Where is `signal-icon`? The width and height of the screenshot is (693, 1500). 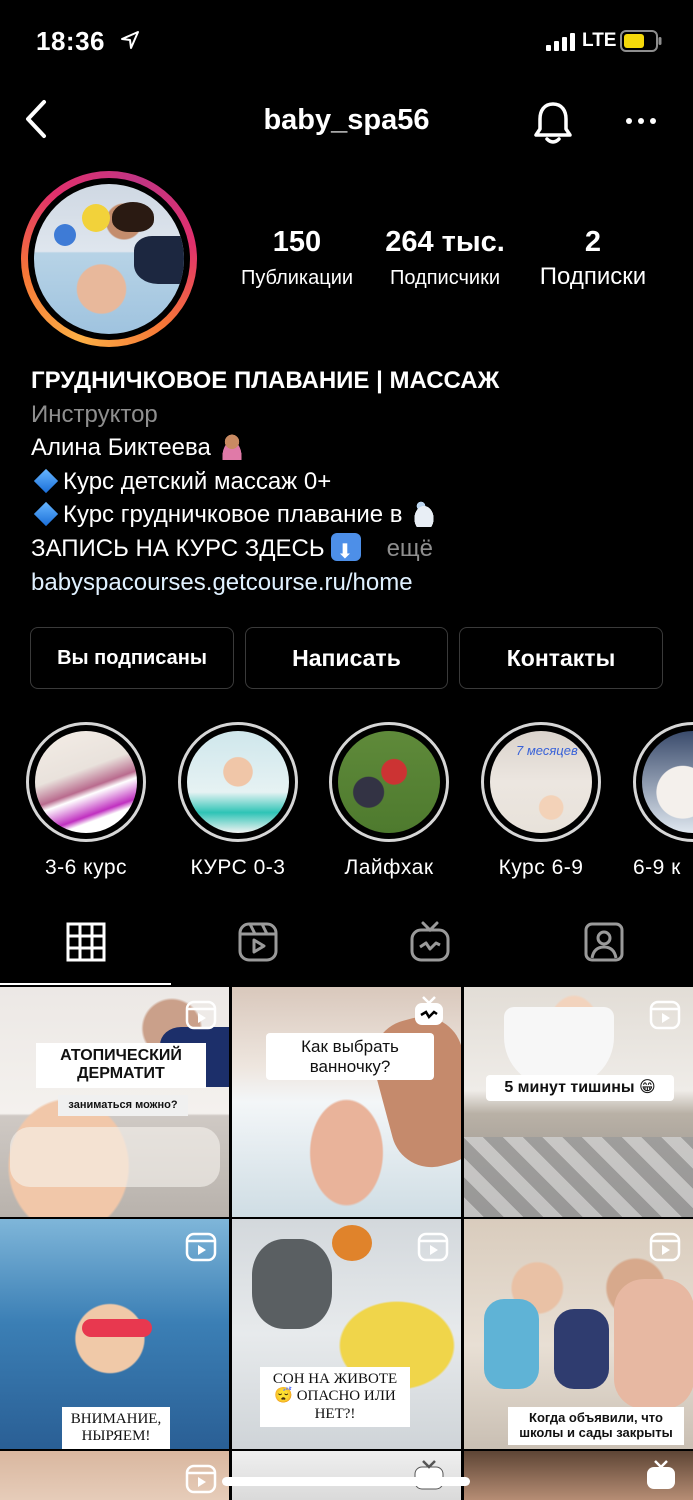
signal-icon is located at coordinates (560, 42).